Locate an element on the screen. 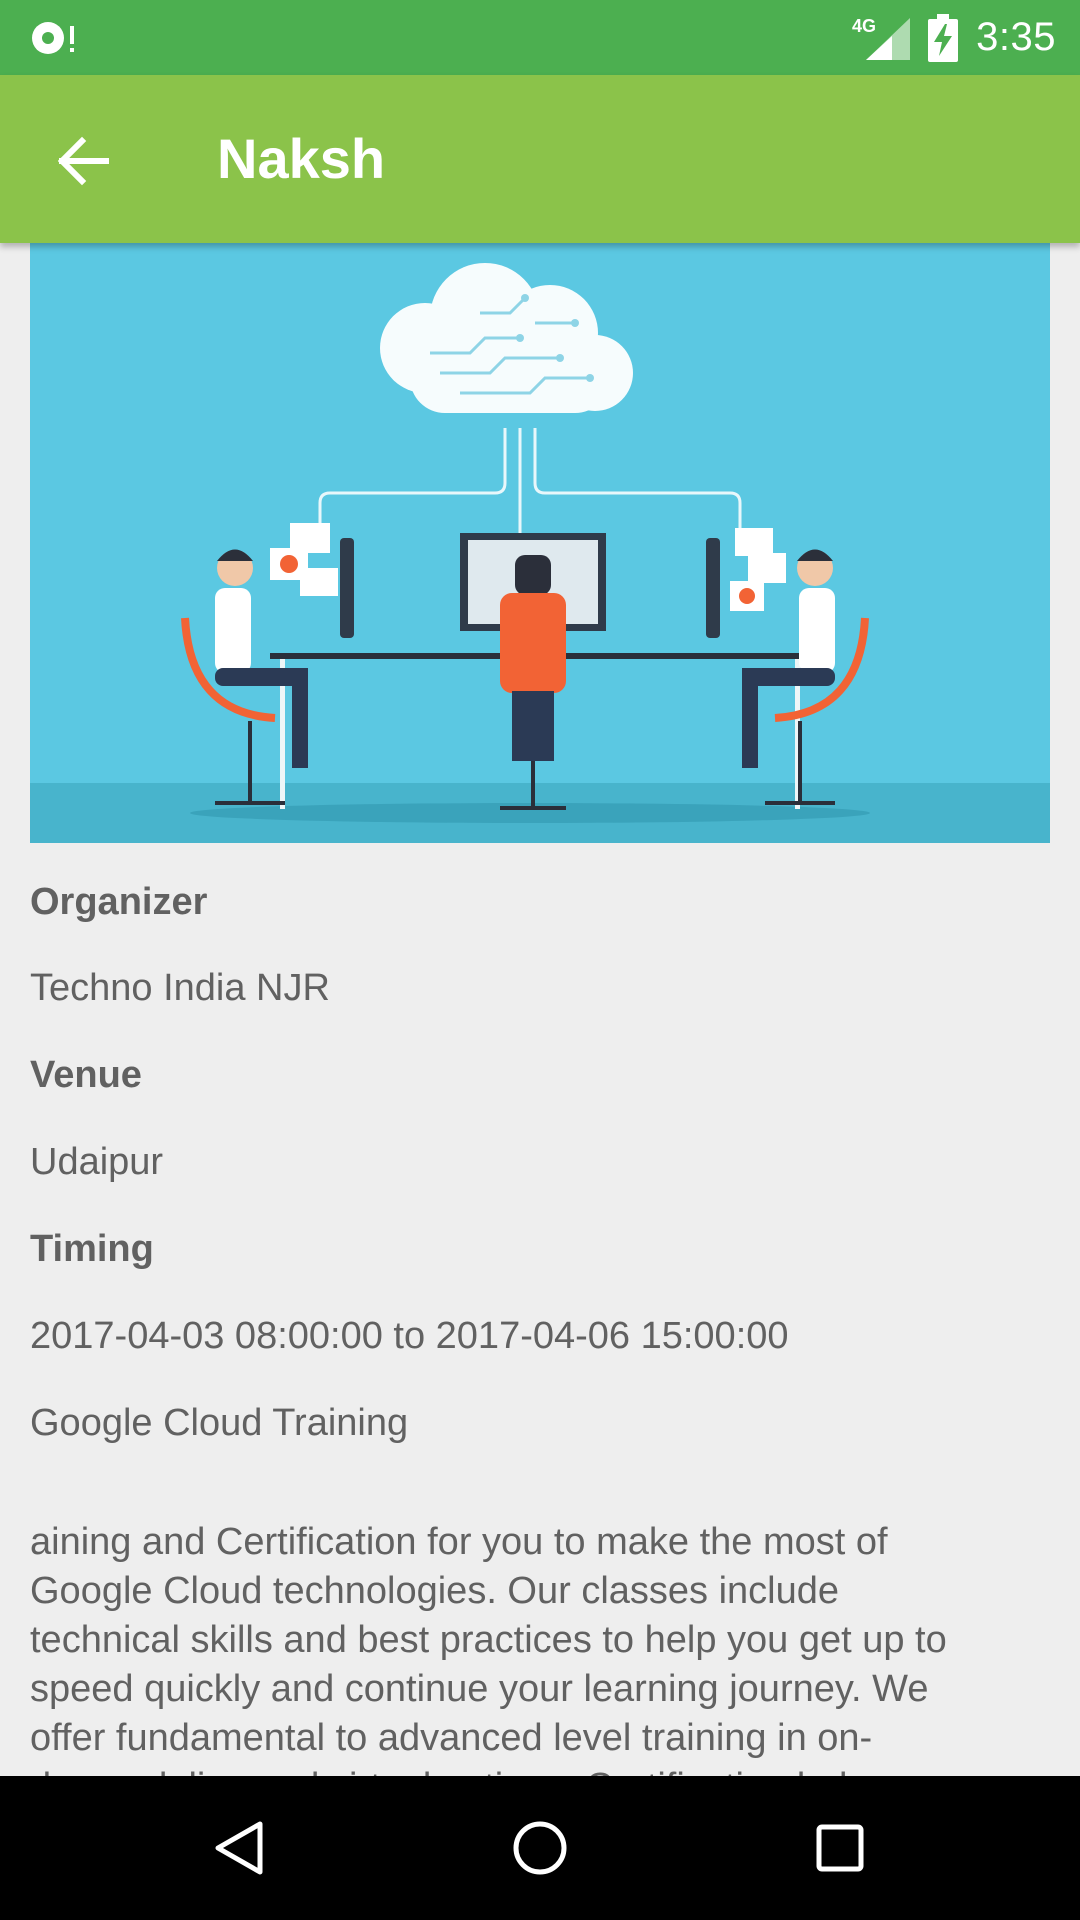 This screenshot has height=1920, width=1080. navigation-bar is located at coordinates (540, 1848).